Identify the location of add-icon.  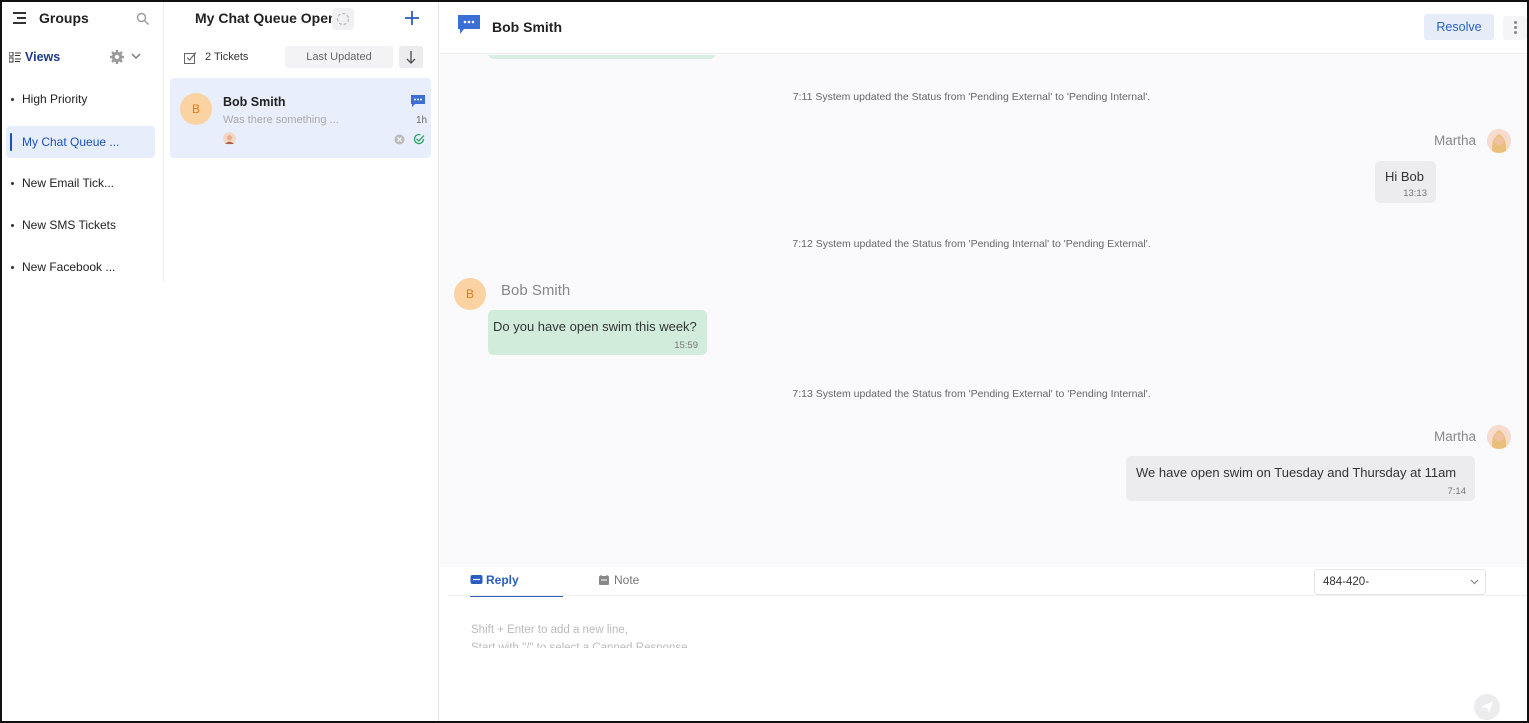
(412, 18).